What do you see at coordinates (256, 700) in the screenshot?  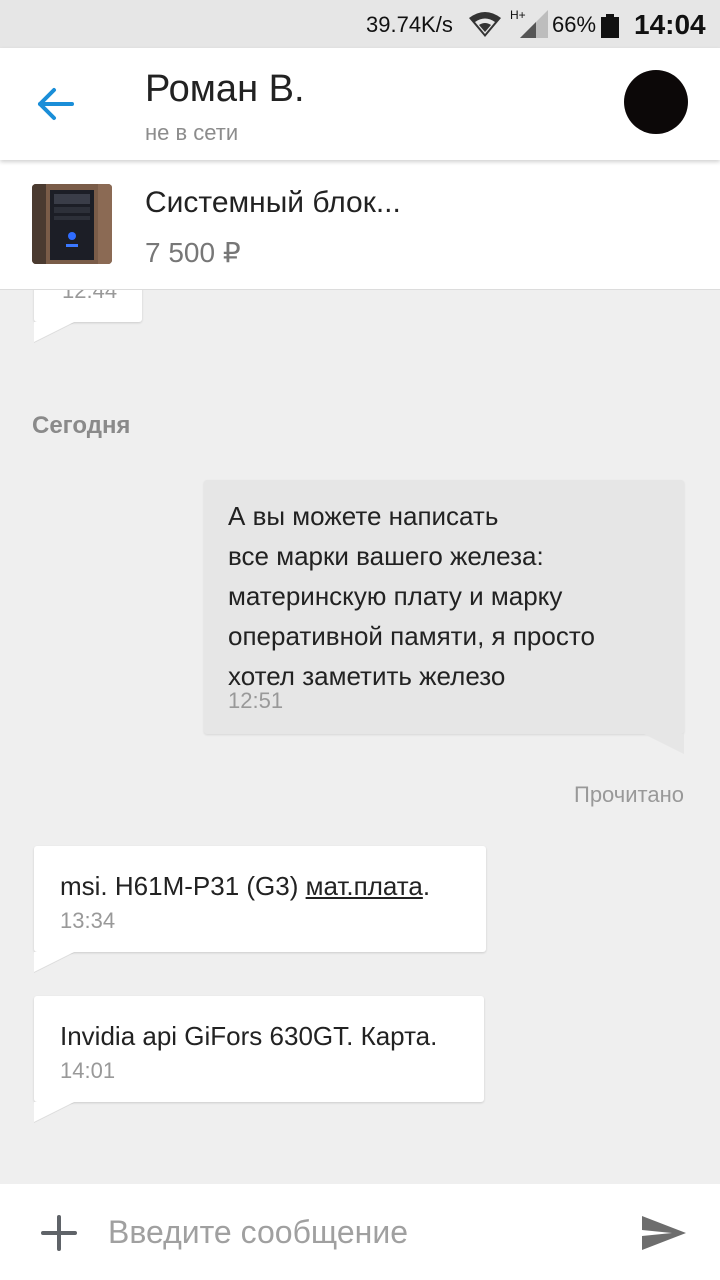 I see `message-time: 12:51` at bounding box center [256, 700].